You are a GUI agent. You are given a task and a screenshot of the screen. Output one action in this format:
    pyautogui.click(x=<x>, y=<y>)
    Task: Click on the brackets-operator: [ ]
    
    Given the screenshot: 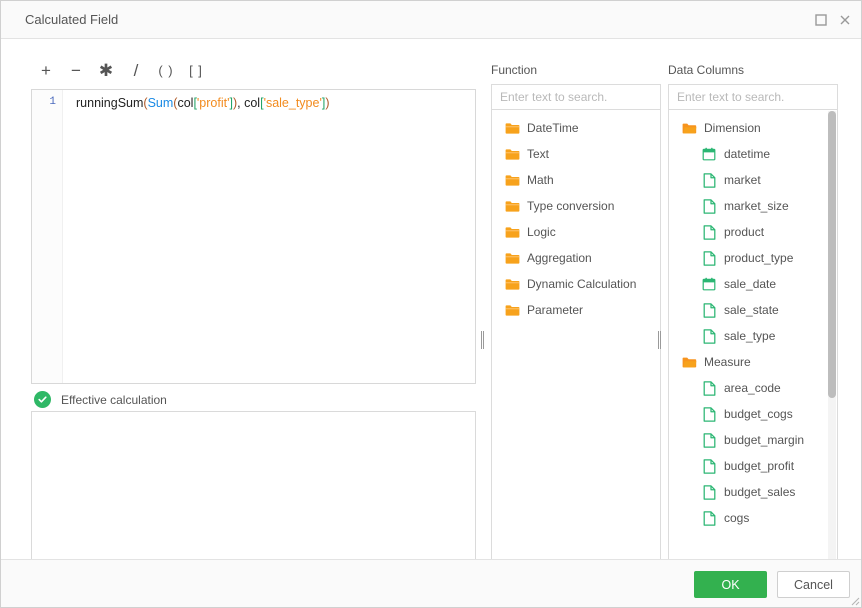 What is the action you would take?
    pyautogui.click(x=196, y=70)
    